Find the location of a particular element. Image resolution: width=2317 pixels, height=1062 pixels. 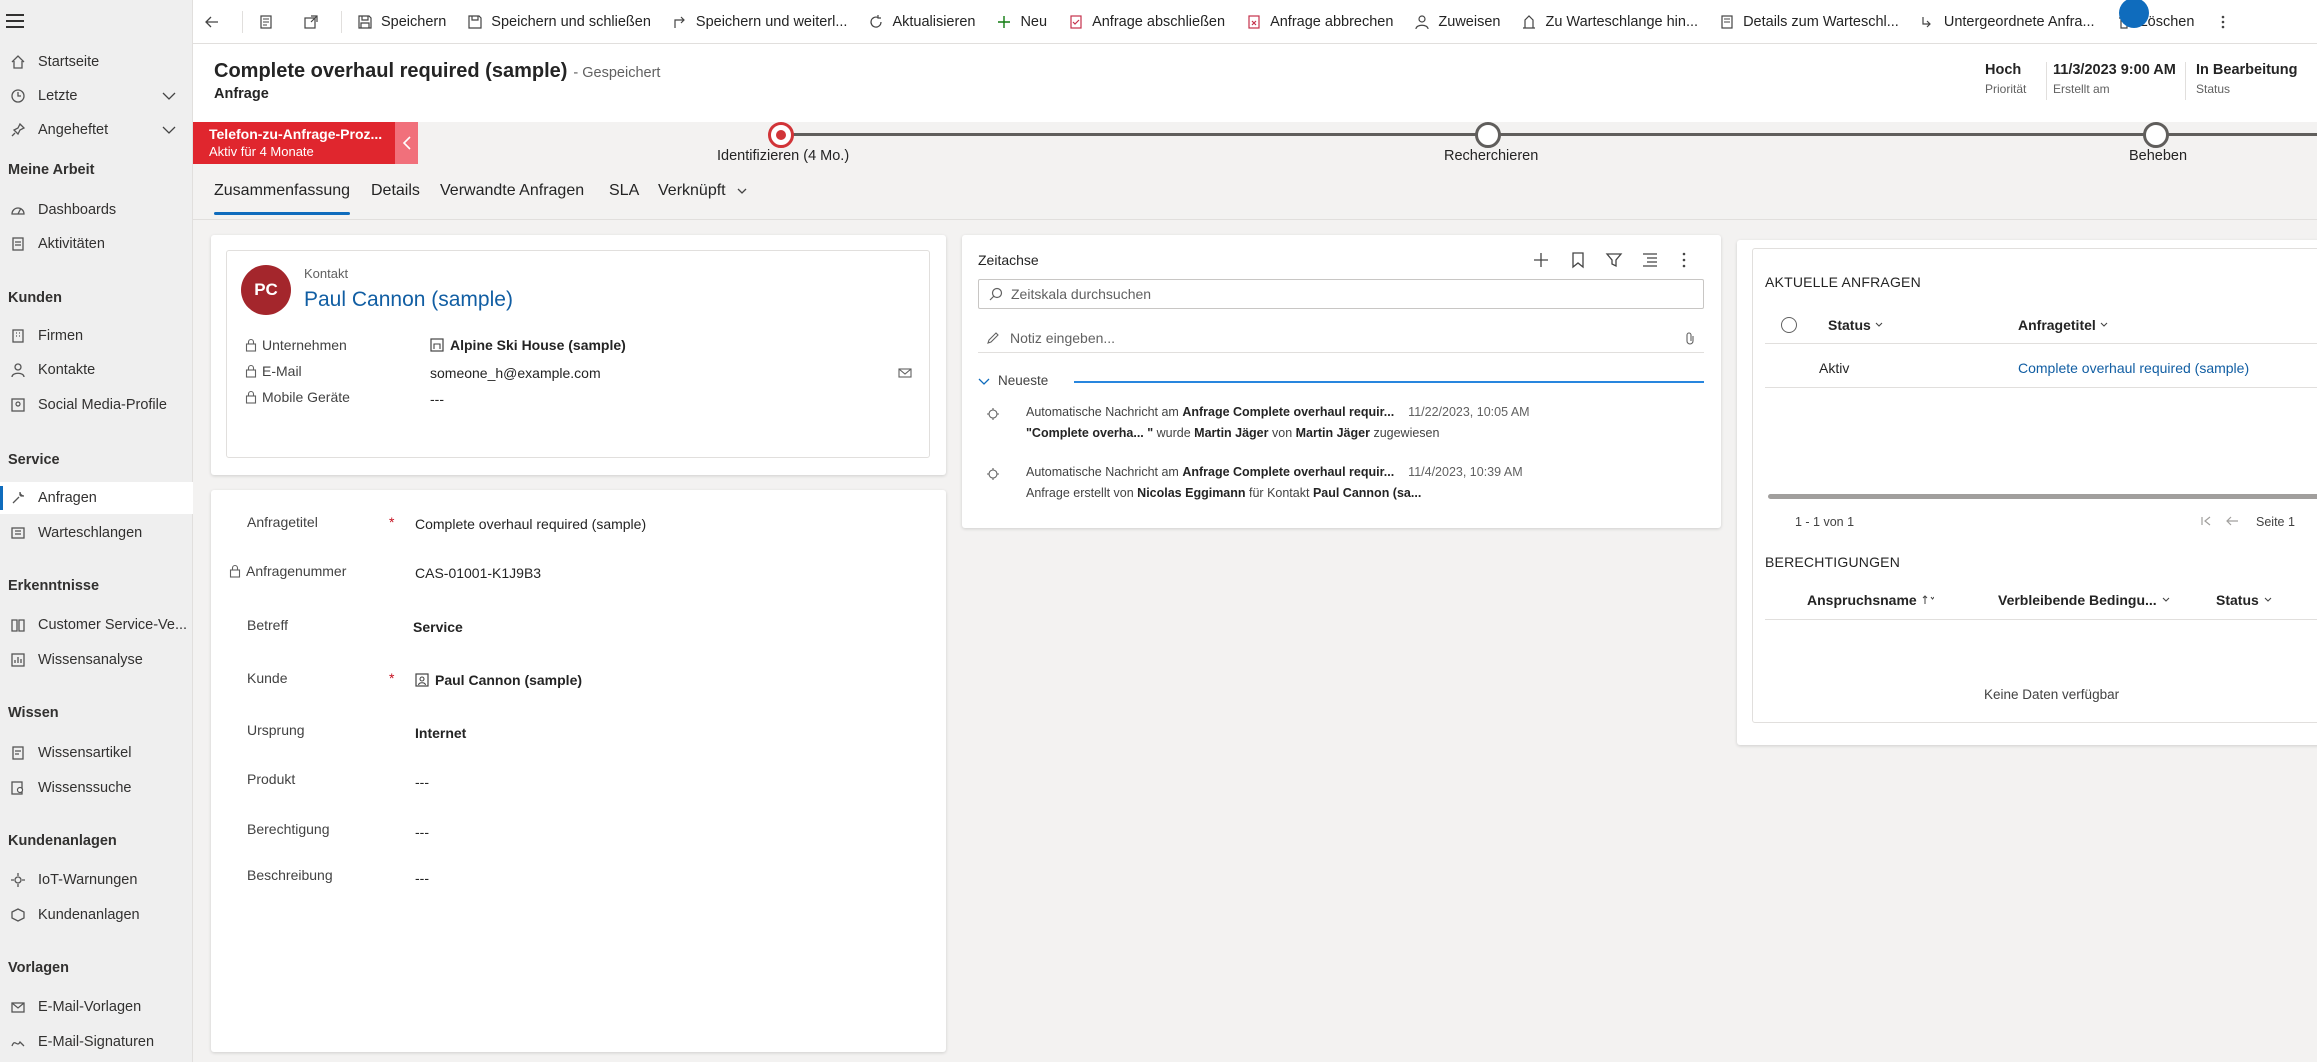

field-value-betreff: Service is located at coordinates (438, 627).